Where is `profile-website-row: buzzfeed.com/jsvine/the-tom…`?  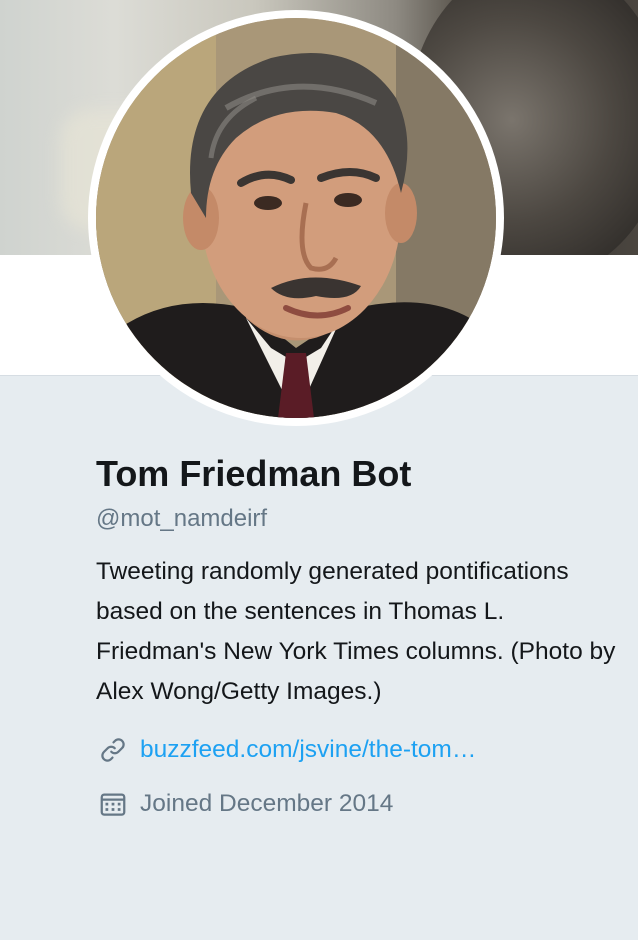
profile-website-row: buzzfeed.com/jsvine/the-tom… is located at coordinates (356, 750).